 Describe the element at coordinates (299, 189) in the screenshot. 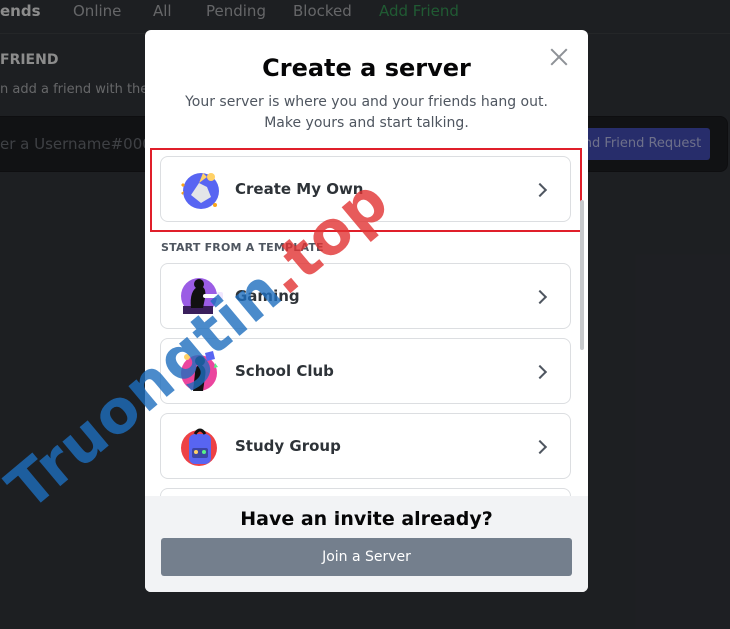

I see `create-my-own-label: Create My Own` at that location.